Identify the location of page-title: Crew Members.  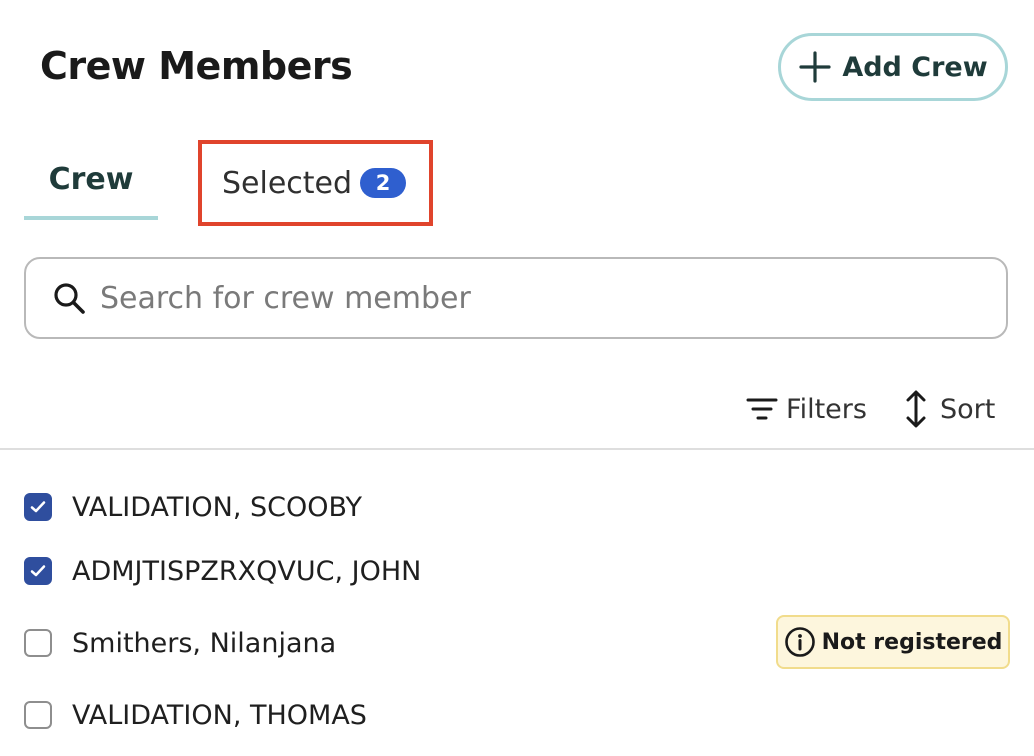
(196, 66).